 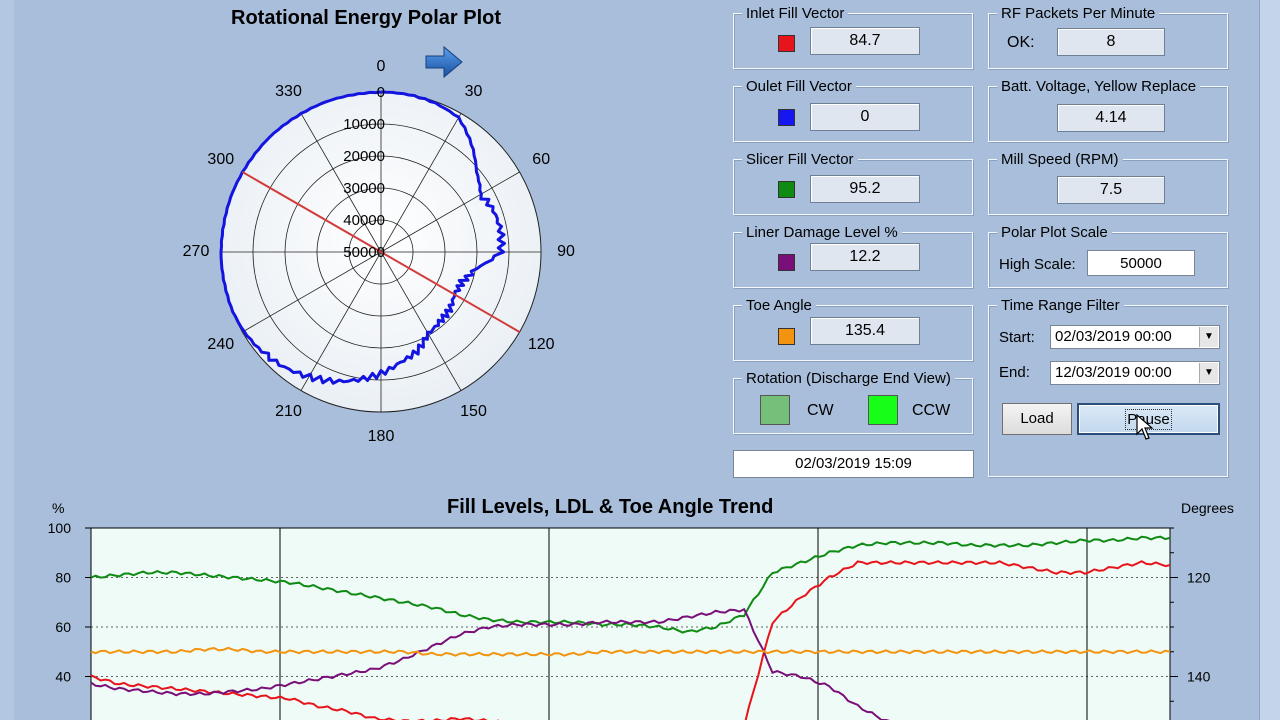 I want to click on batt-voltage-value: 4.14, so click(x=1111, y=118).